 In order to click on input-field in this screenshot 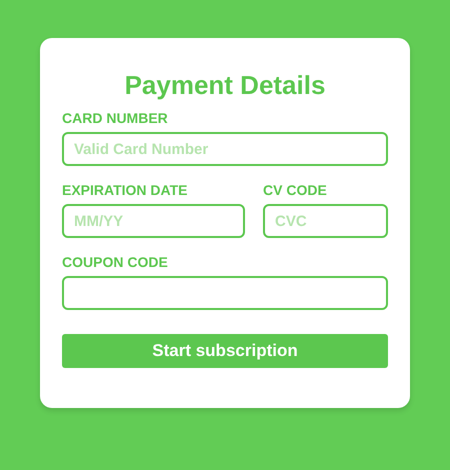, I will do `click(225, 293)`.